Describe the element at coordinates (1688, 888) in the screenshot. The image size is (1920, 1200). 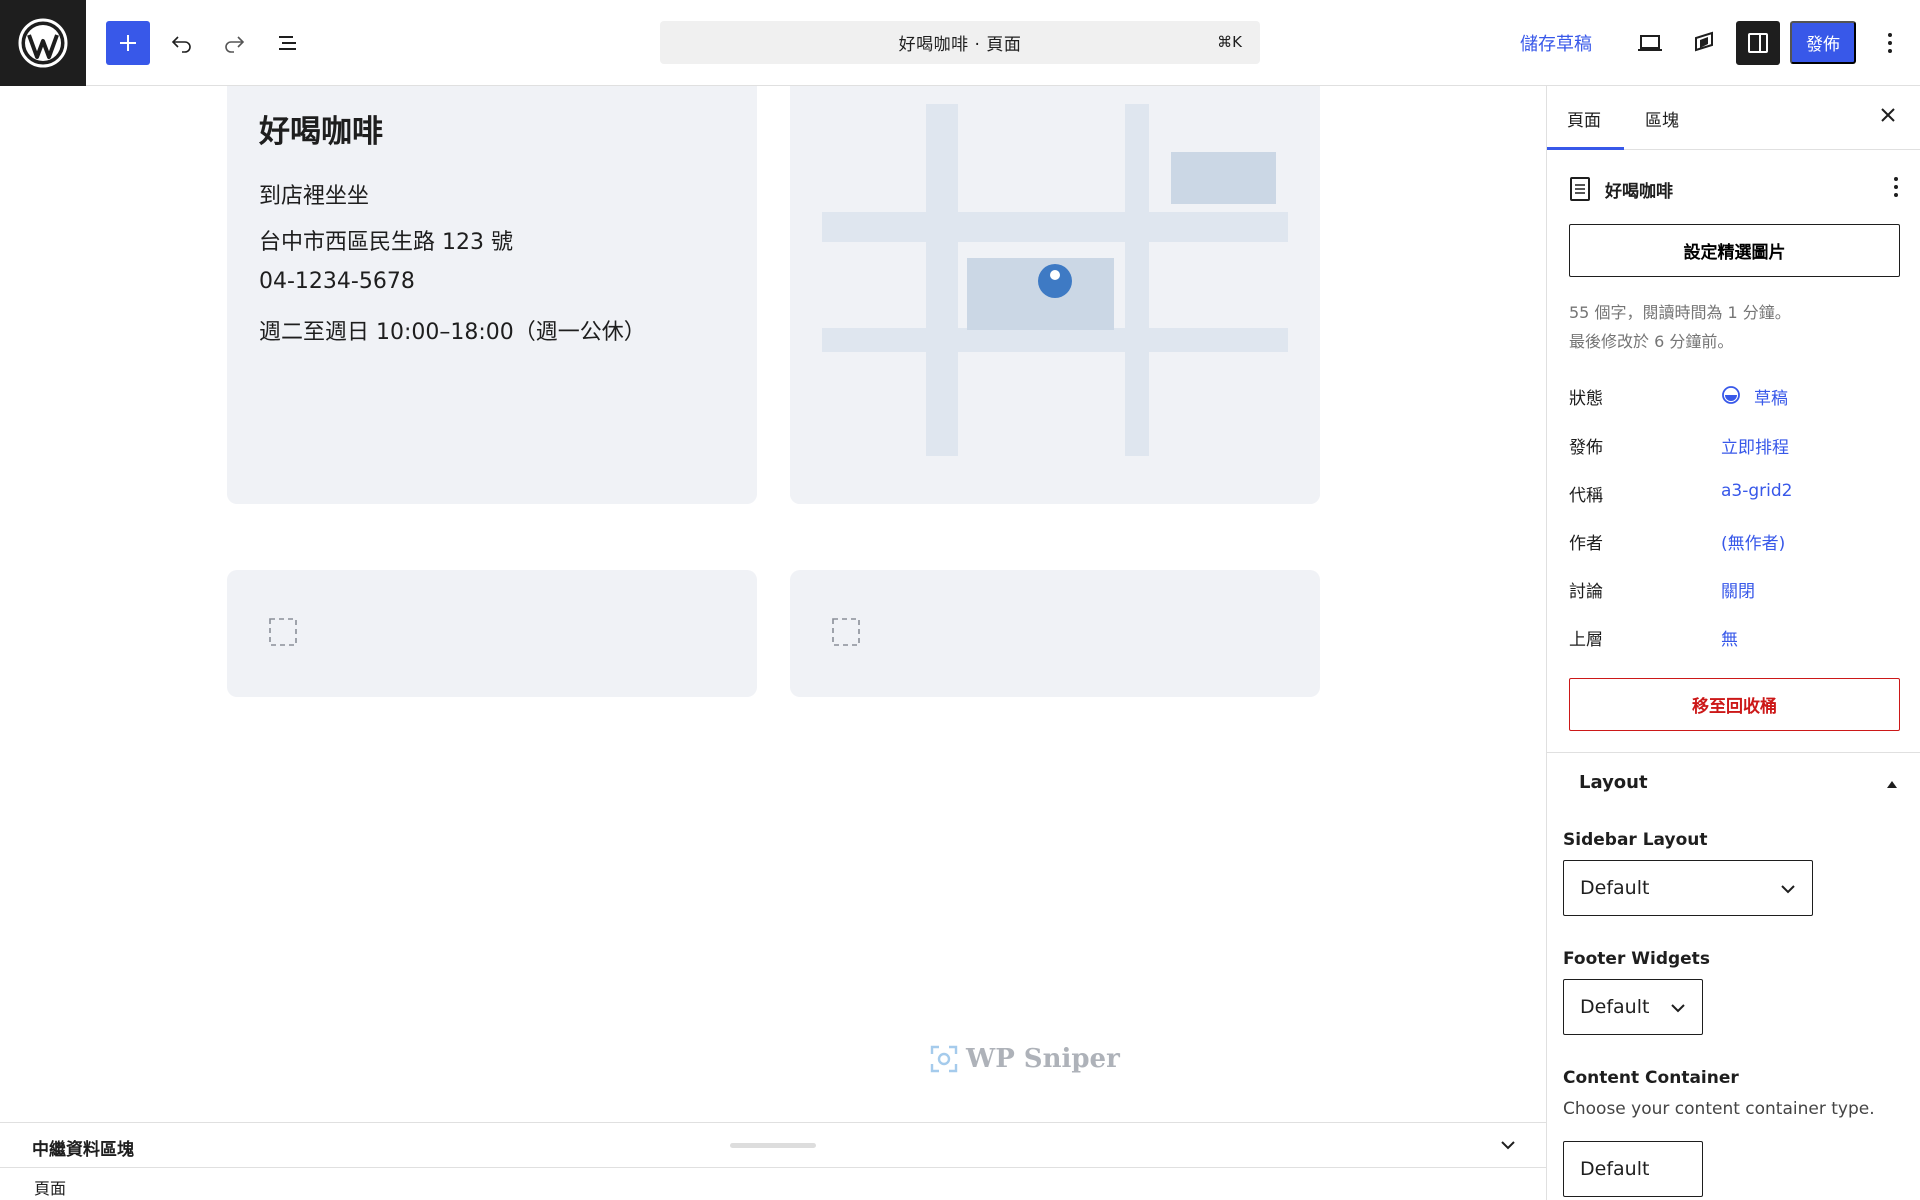
I see `sidebar-layout-select: Default` at that location.